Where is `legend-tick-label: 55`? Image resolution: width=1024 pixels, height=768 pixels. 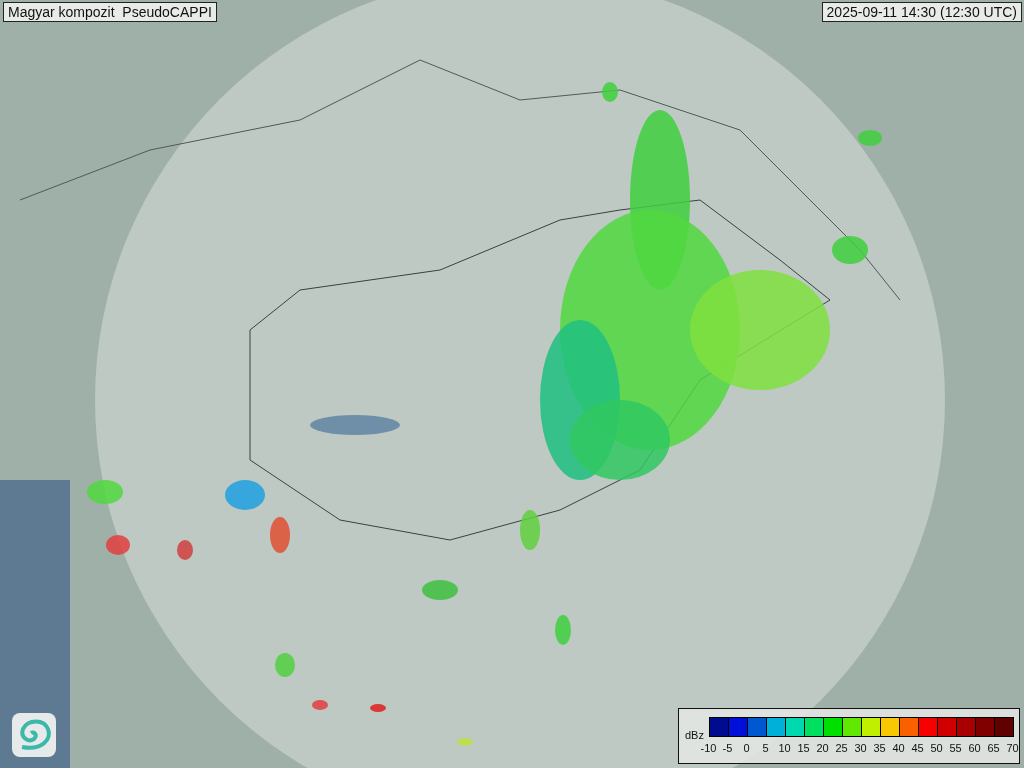 legend-tick-label: 55 is located at coordinates (955, 748).